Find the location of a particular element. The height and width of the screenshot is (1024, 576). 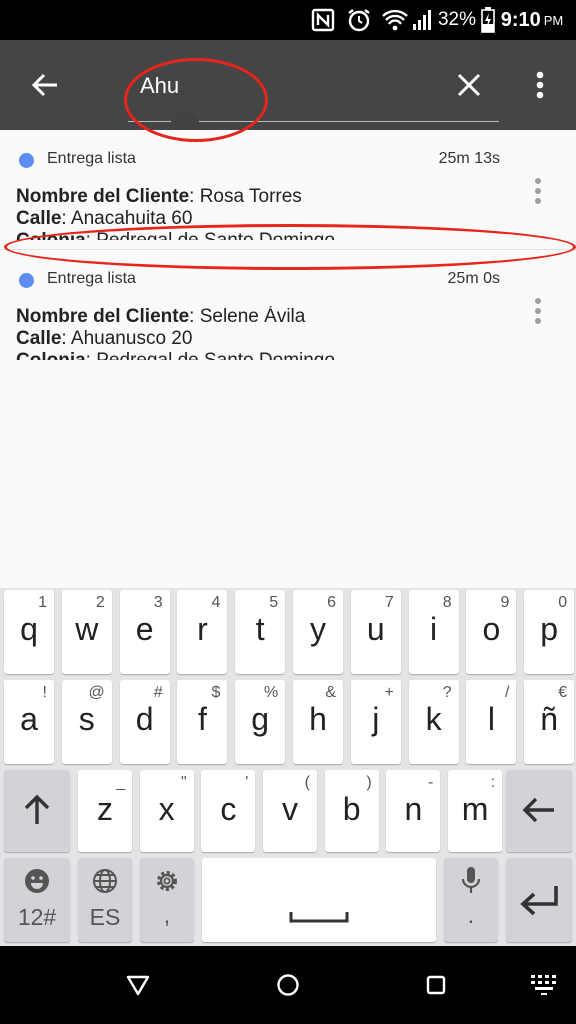

arrow-back-icon is located at coordinates (44, 85).